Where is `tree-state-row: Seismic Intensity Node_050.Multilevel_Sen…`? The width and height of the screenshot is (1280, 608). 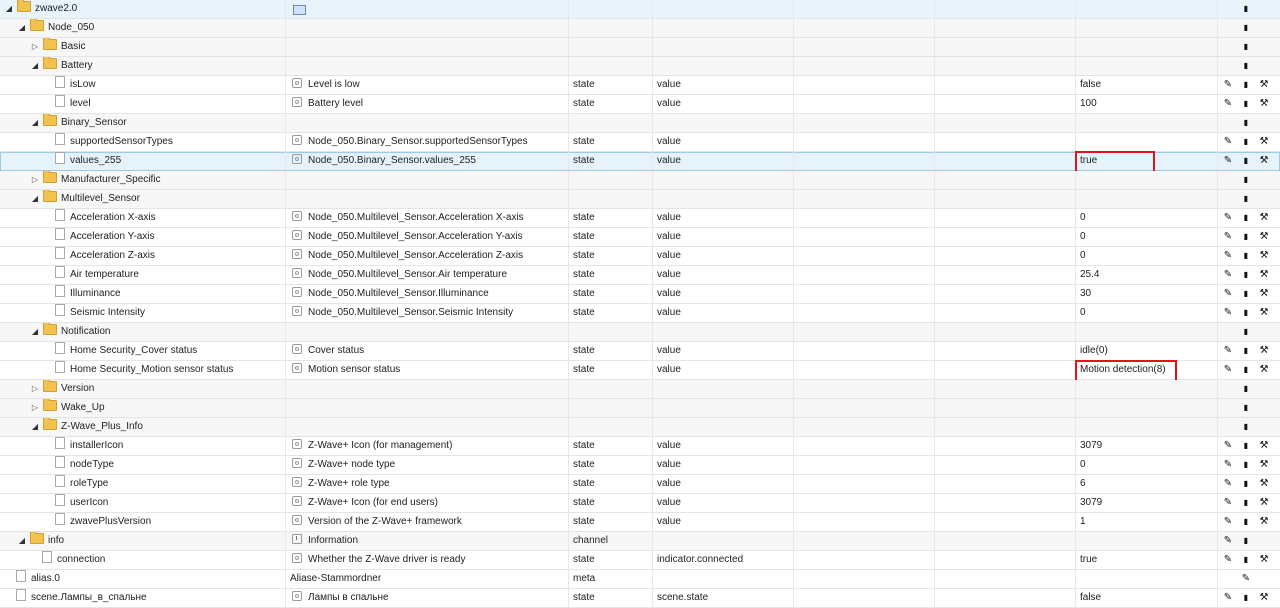 tree-state-row: Seismic Intensity Node_050.Multilevel_Sen… is located at coordinates (640, 313).